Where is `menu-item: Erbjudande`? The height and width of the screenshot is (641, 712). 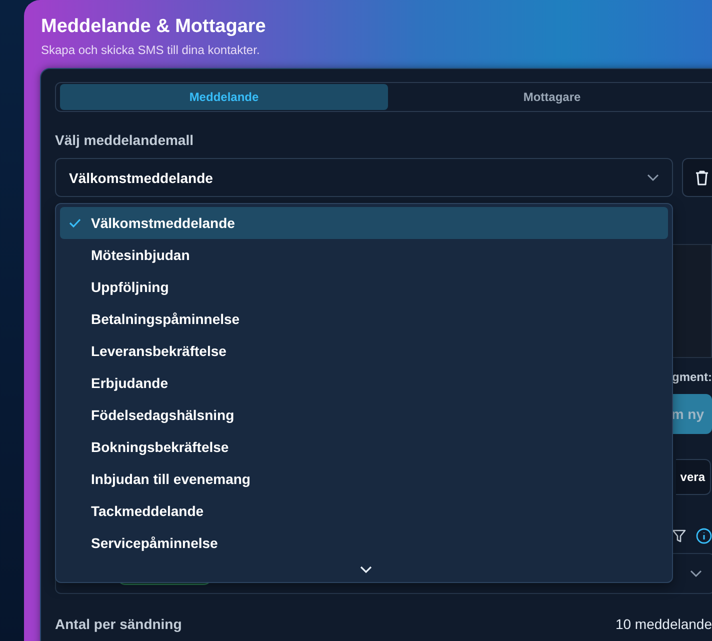
menu-item: Erbjudande is located at coordinates (364, 383).